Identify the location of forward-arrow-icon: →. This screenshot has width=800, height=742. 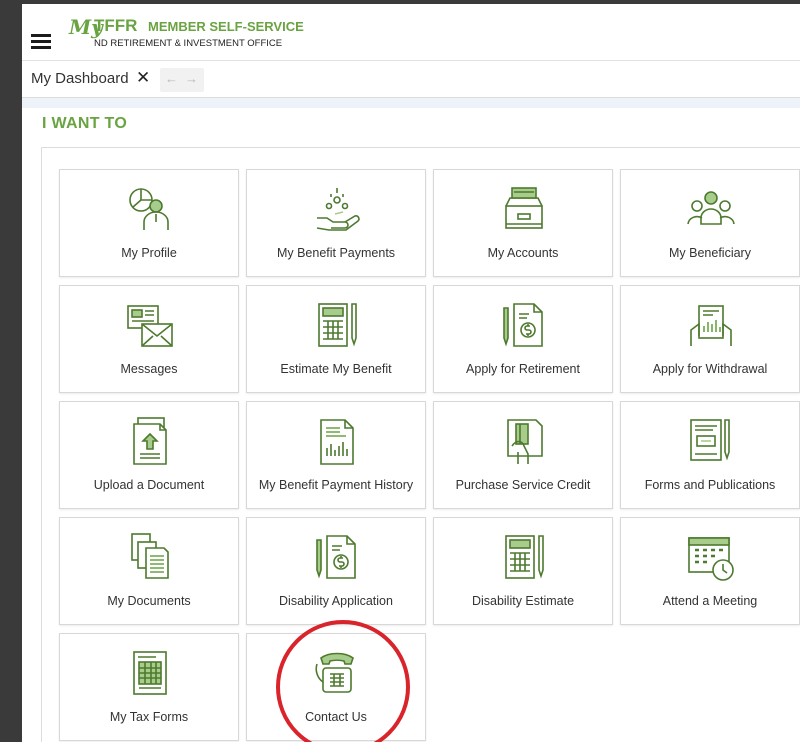
(191, 78).